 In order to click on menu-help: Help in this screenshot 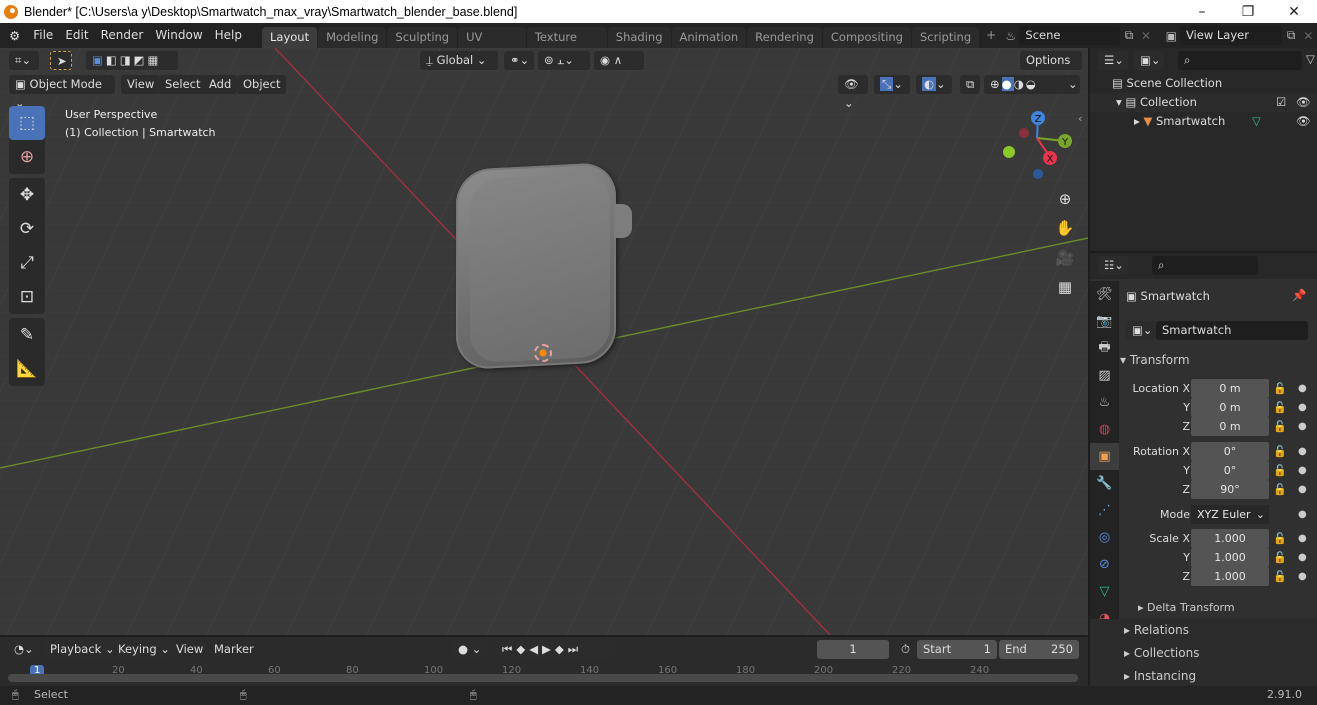, I will do `click(228, 35)`.